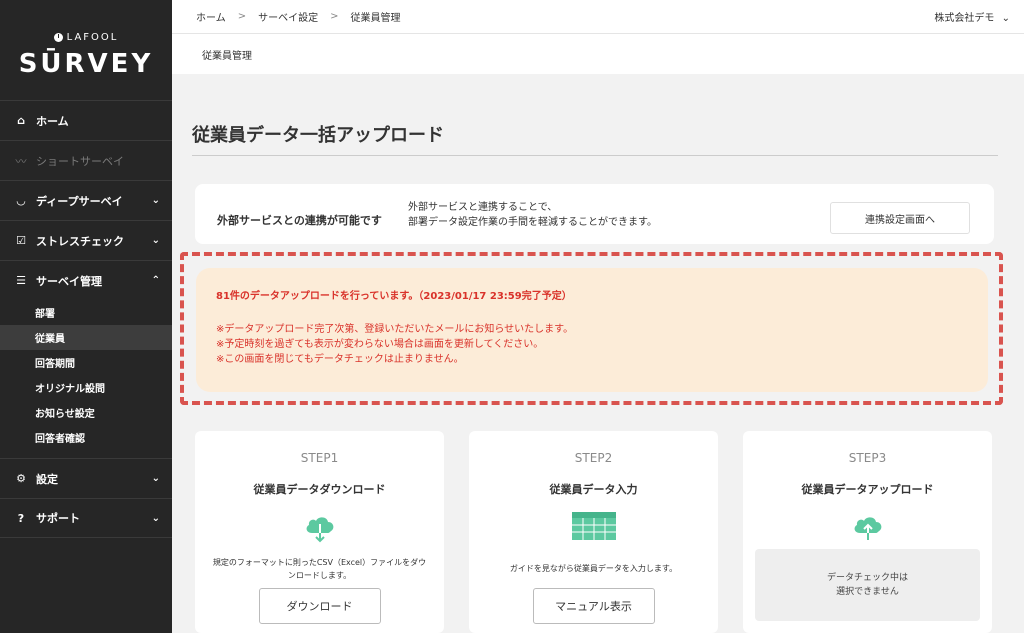  I want to click on company-dropdown: 株式会社デモ ⌄, so click(972, 16).